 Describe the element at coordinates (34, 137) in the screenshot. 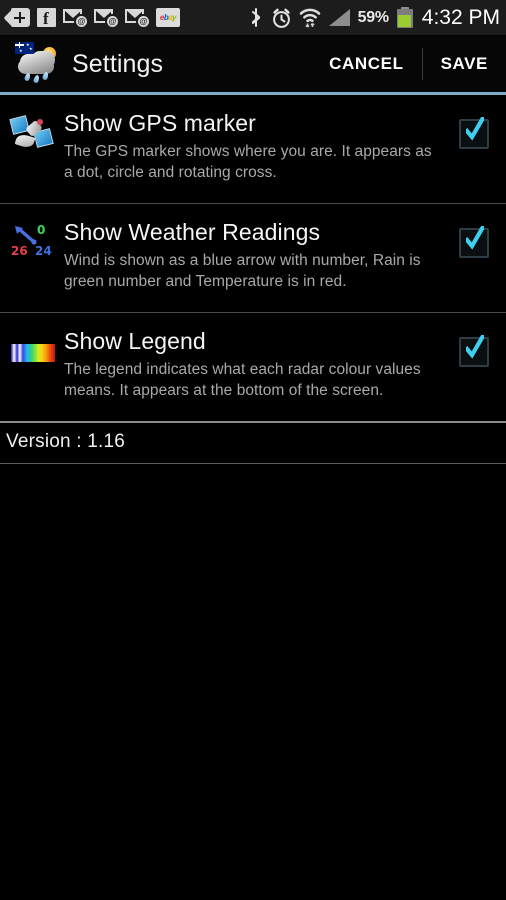

I see `satellite-icon` at that location.